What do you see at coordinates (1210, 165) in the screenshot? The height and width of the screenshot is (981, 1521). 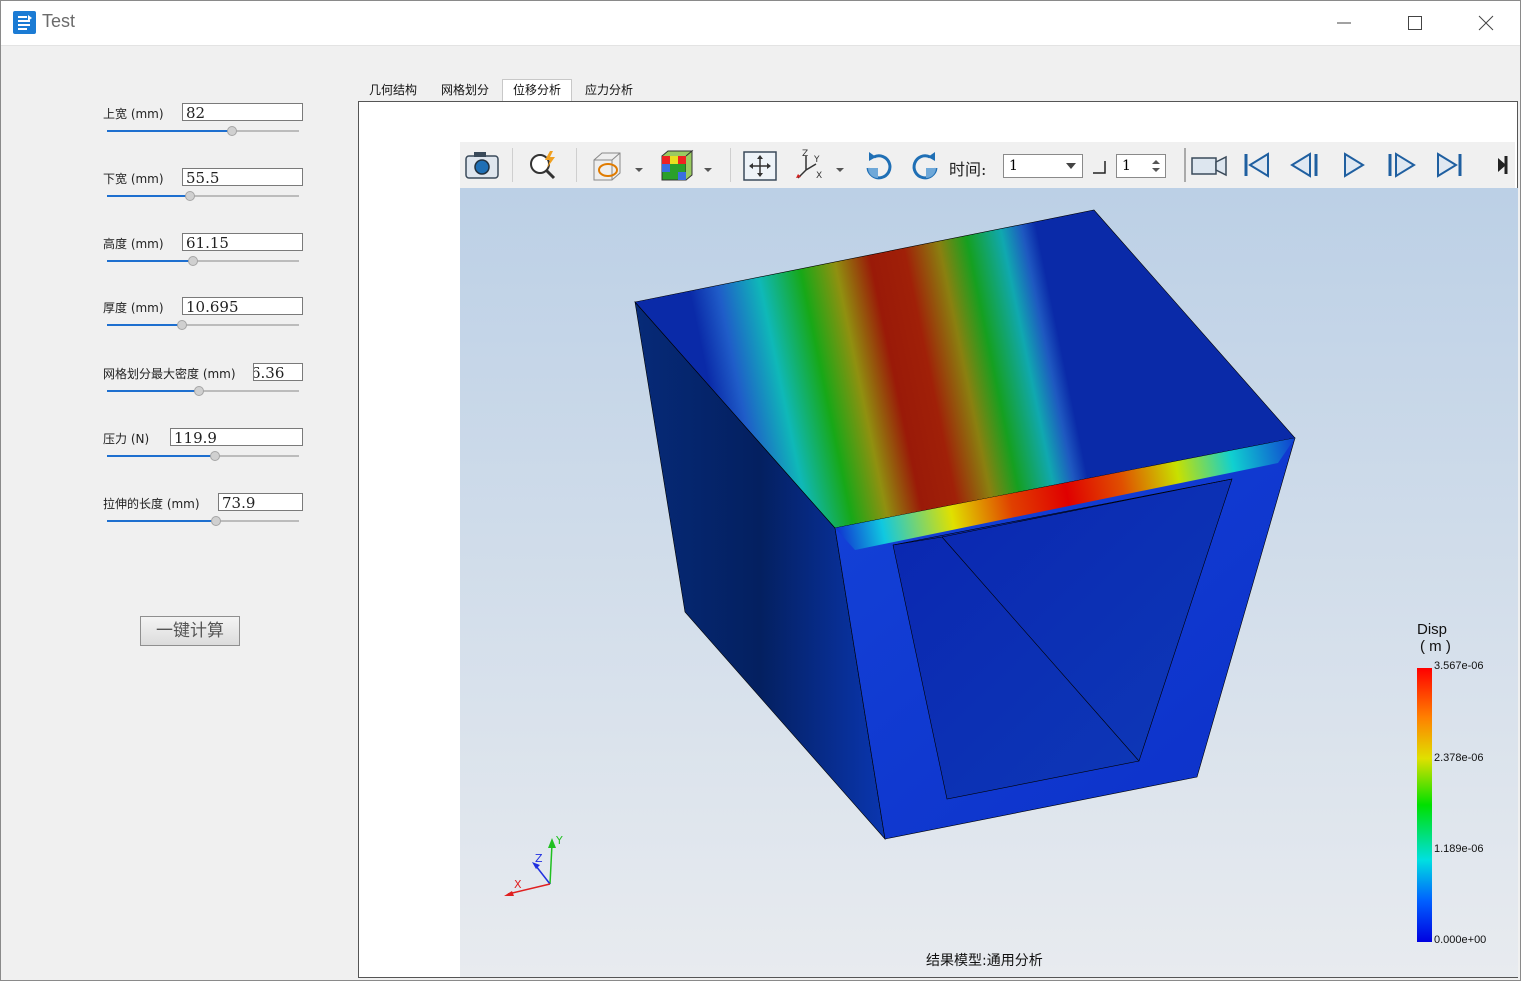 I see `record-video-icon` at bounding box center [1210, 165].